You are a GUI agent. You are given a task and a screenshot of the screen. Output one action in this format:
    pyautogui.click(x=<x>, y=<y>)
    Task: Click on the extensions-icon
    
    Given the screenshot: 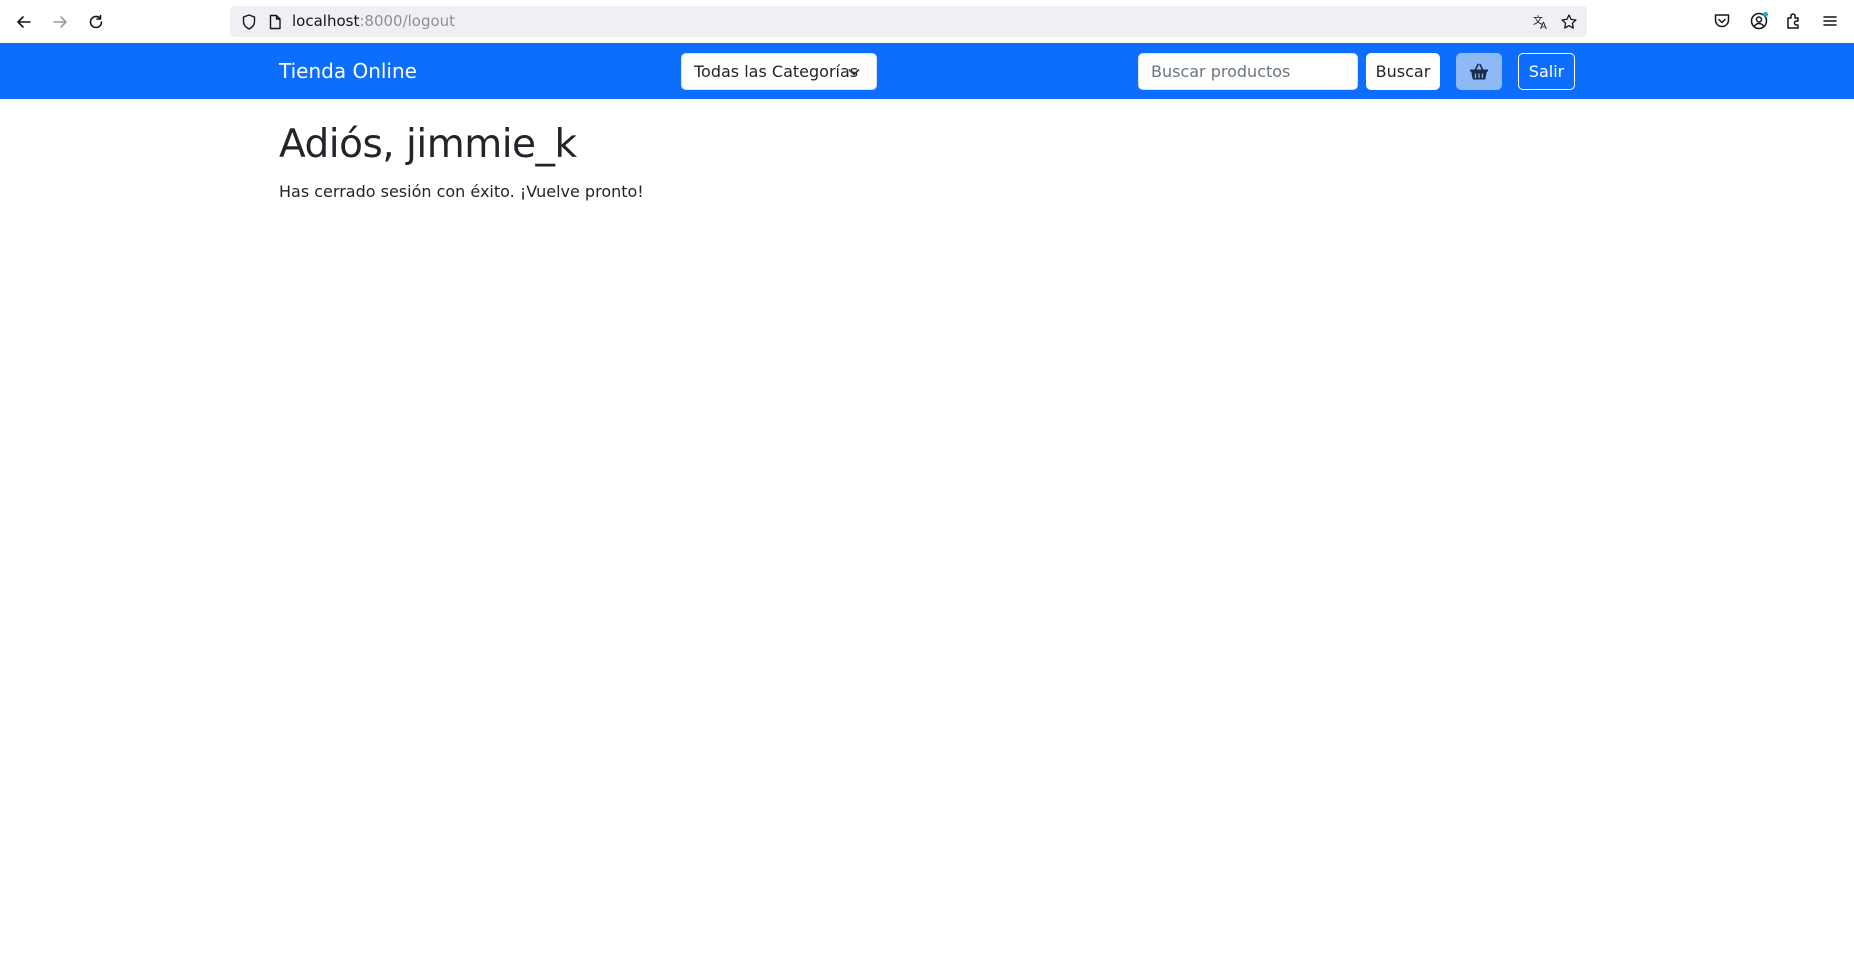 What is the action you would take?
    pyautogui.click(x=1794, y=21)
    